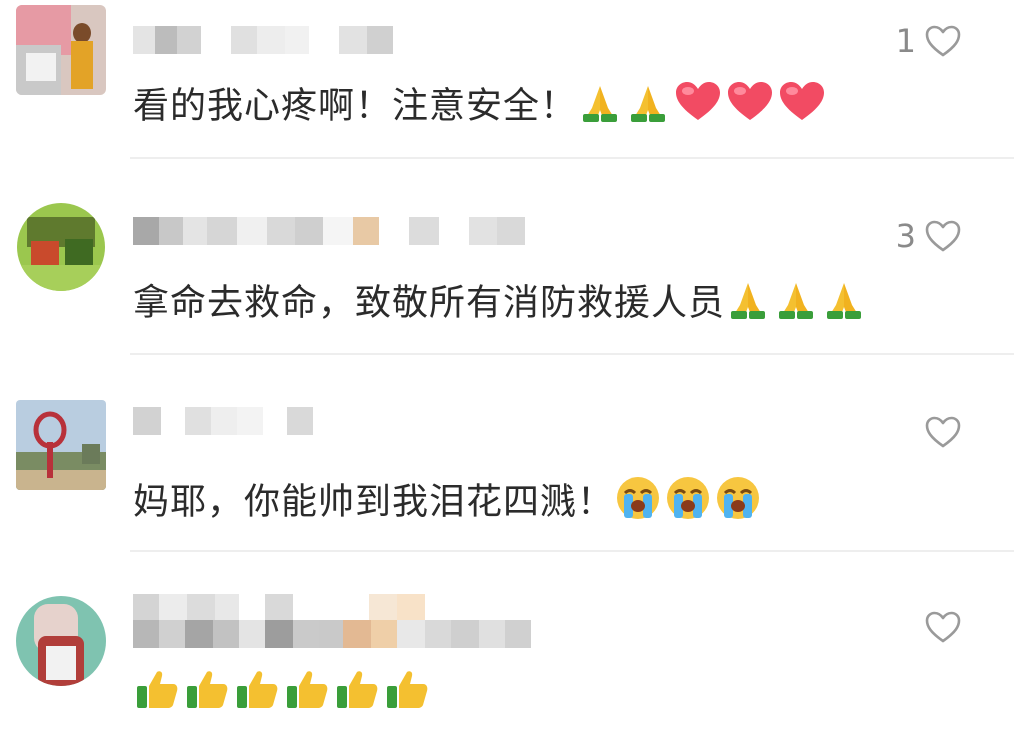  Describe the element at coordinates (905, 236) in the screenshot. I see `like-count: 3` at that location.